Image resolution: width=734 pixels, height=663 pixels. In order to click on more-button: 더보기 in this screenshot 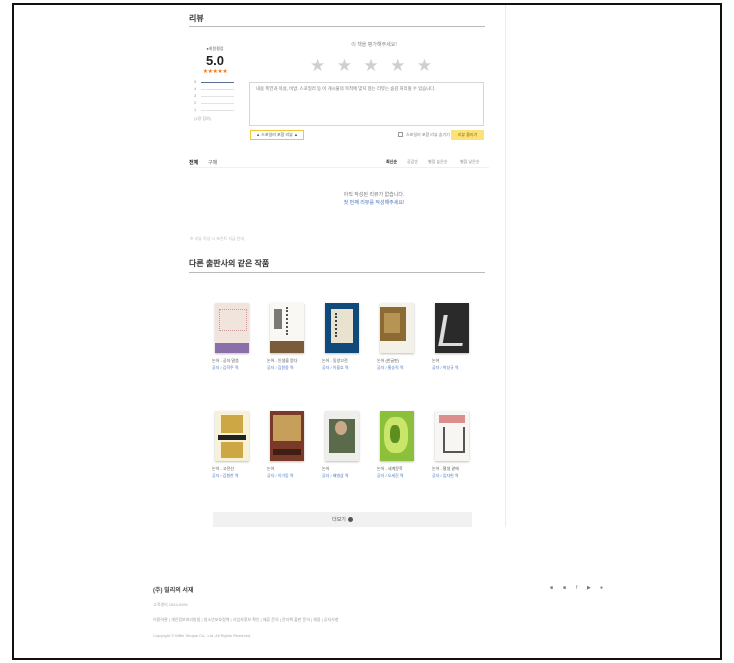, I will do `click(342, 519)`.